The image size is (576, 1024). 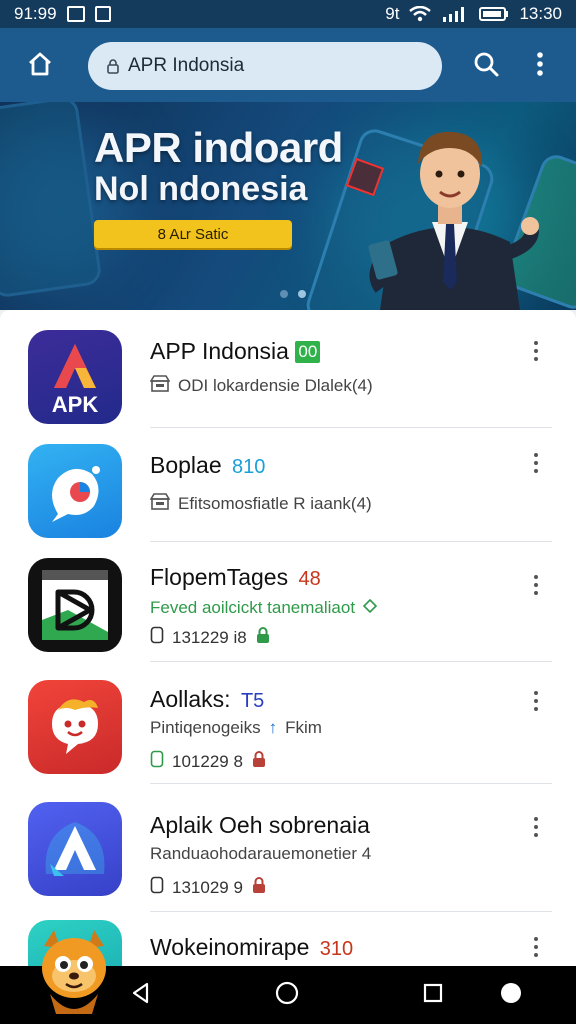 I want to click on nav-back-button, so click(x=141, y=995).